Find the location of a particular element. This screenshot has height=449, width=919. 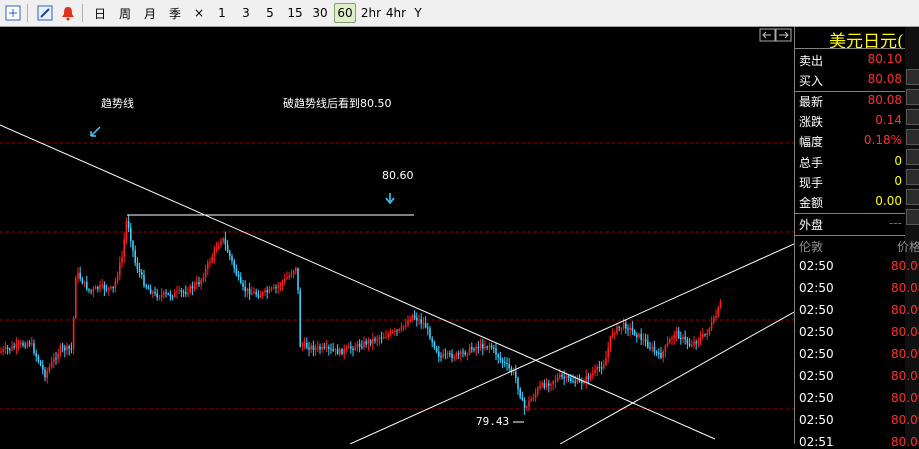

period-3min: 3 is located at coordinates (246, 13).